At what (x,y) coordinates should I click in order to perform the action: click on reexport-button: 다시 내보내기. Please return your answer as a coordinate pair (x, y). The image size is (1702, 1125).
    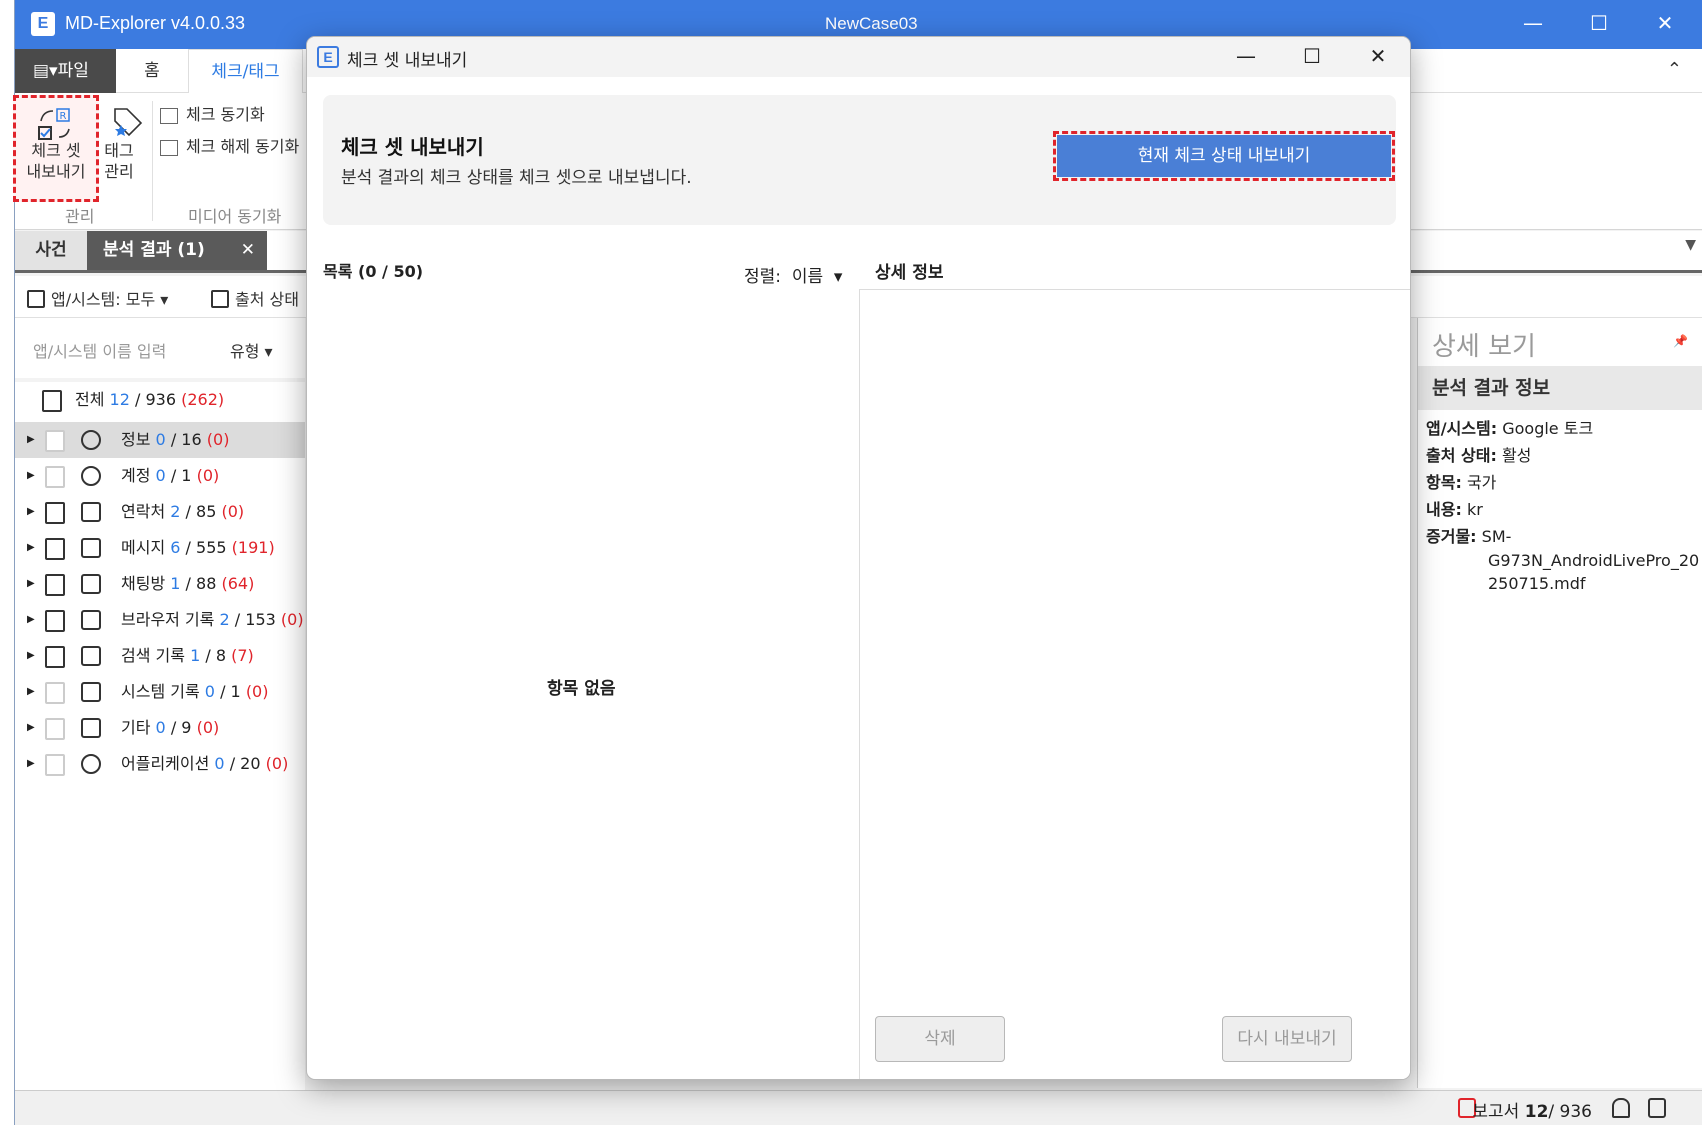
    Looking at the image, I should click on (1287, 1039).